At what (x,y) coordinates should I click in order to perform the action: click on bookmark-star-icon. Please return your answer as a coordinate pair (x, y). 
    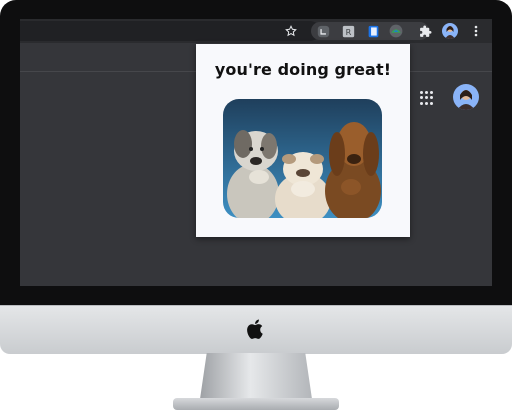
    Looking at the image, I should click on (291, 31).